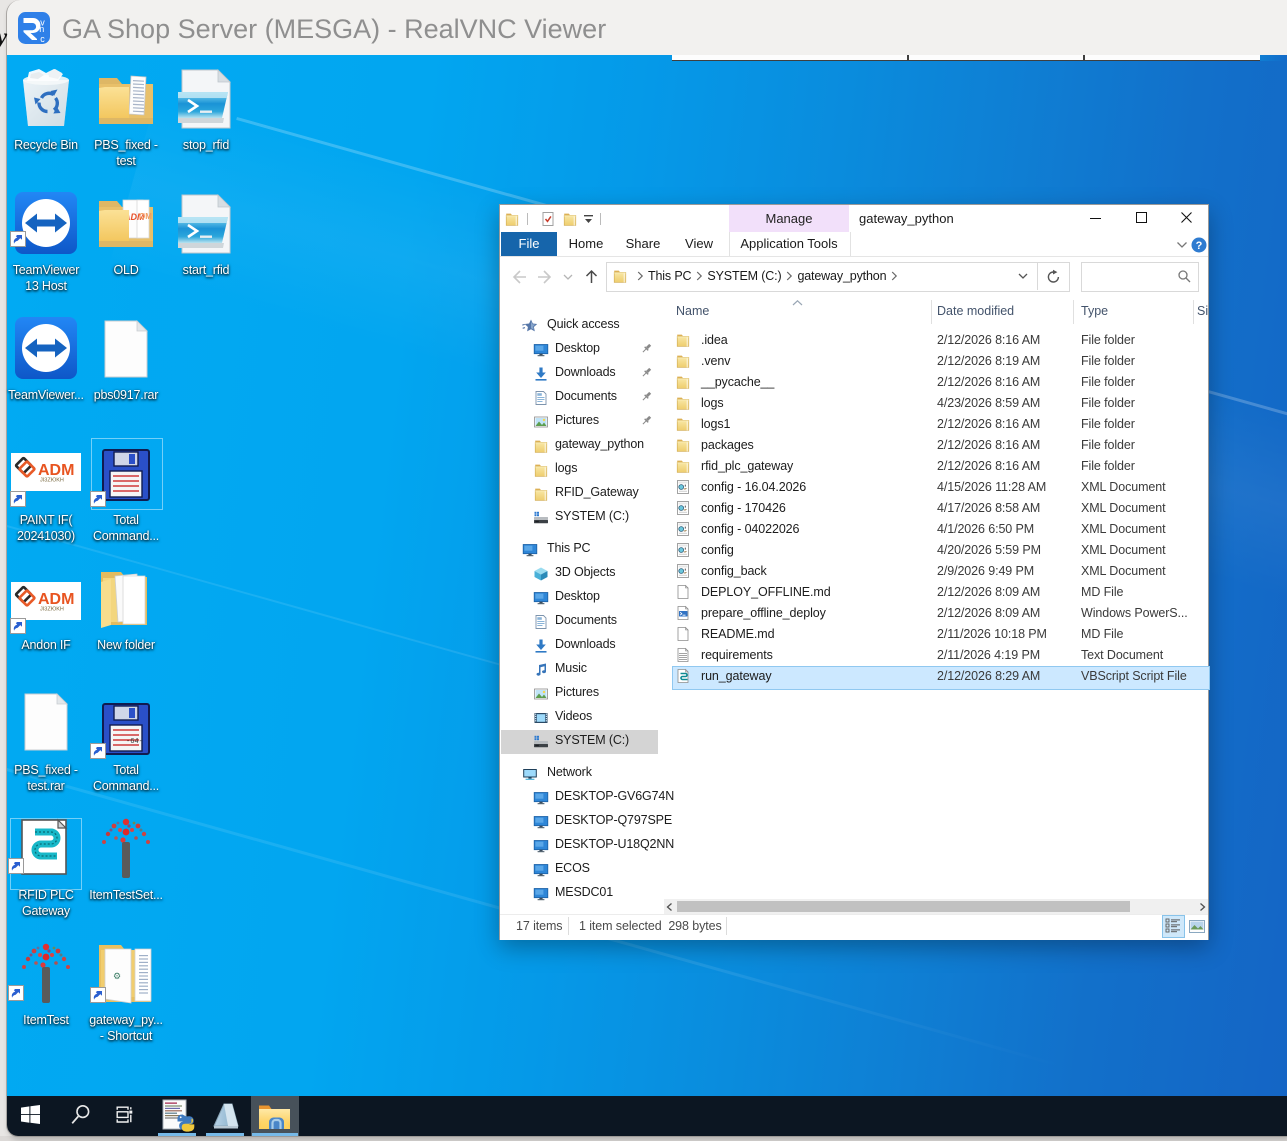 This screenshot has width=1287, height=1141. What do you see at coordinates (134, 742) in the screenshot?
I see `svg-text: -64-` at bounding box center [134, 742].